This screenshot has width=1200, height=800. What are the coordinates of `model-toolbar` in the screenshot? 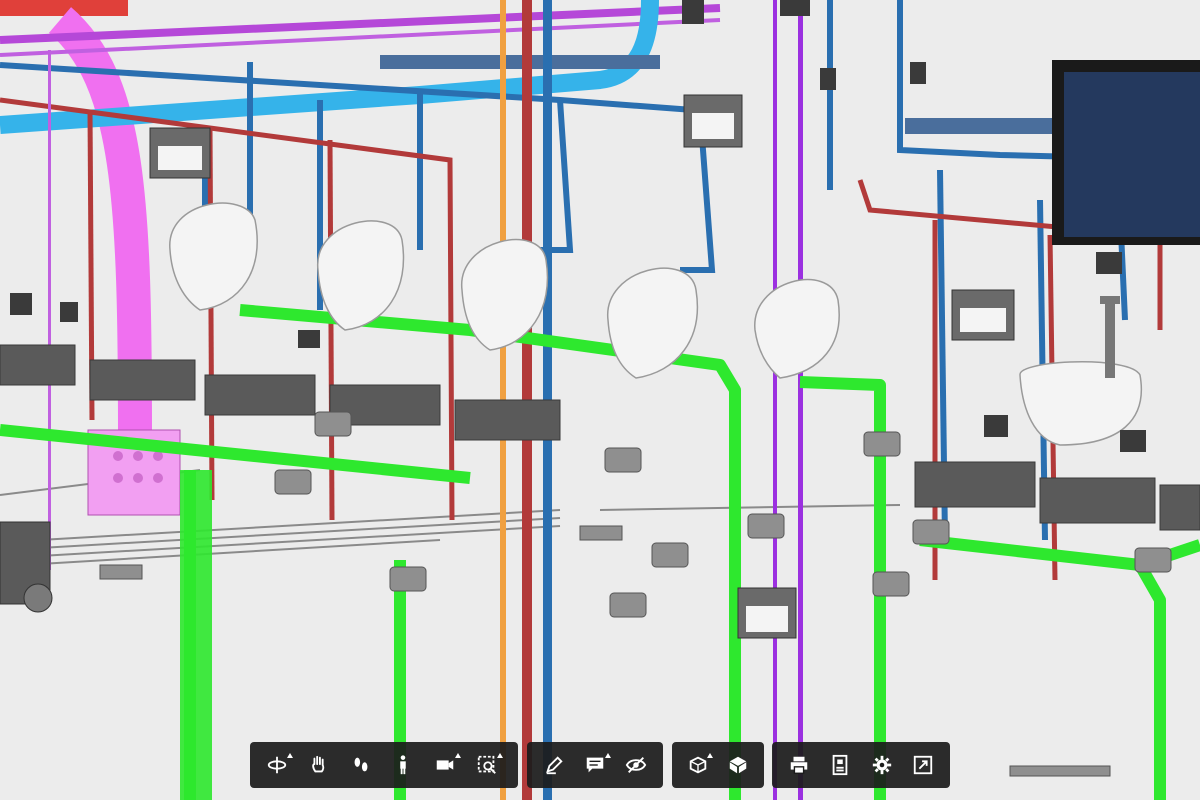 It's located at (718, 765).